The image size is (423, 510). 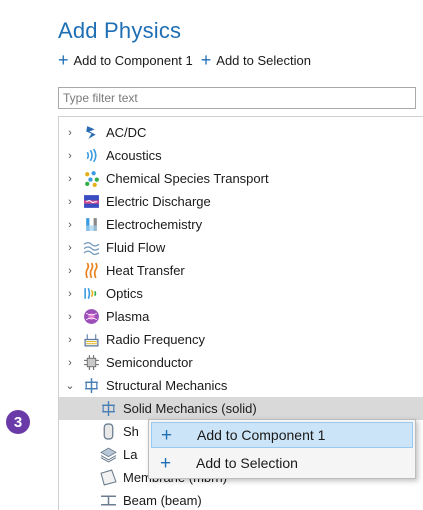 I want to click on tree-item-label: Beam (beam), so click(x=162, y=500).